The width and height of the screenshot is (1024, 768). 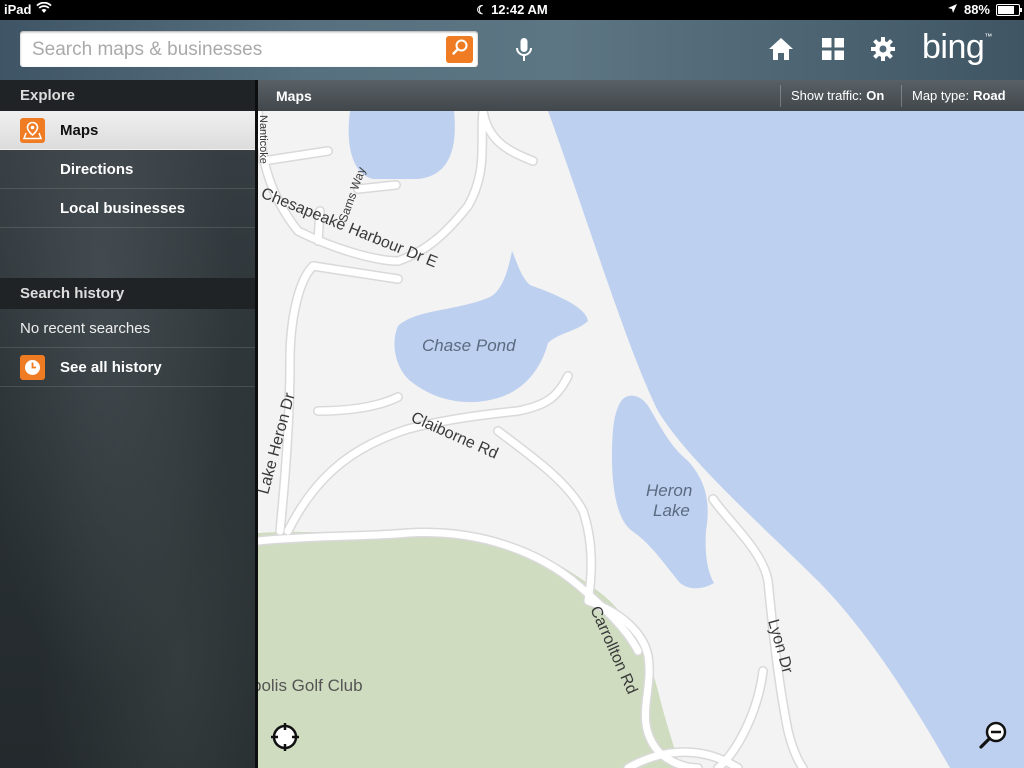 What do you see at coordinates (780, 646) in the screenshot?
I see `map-label-lyon: Lyon Dr` at bounding box center [780, 646].